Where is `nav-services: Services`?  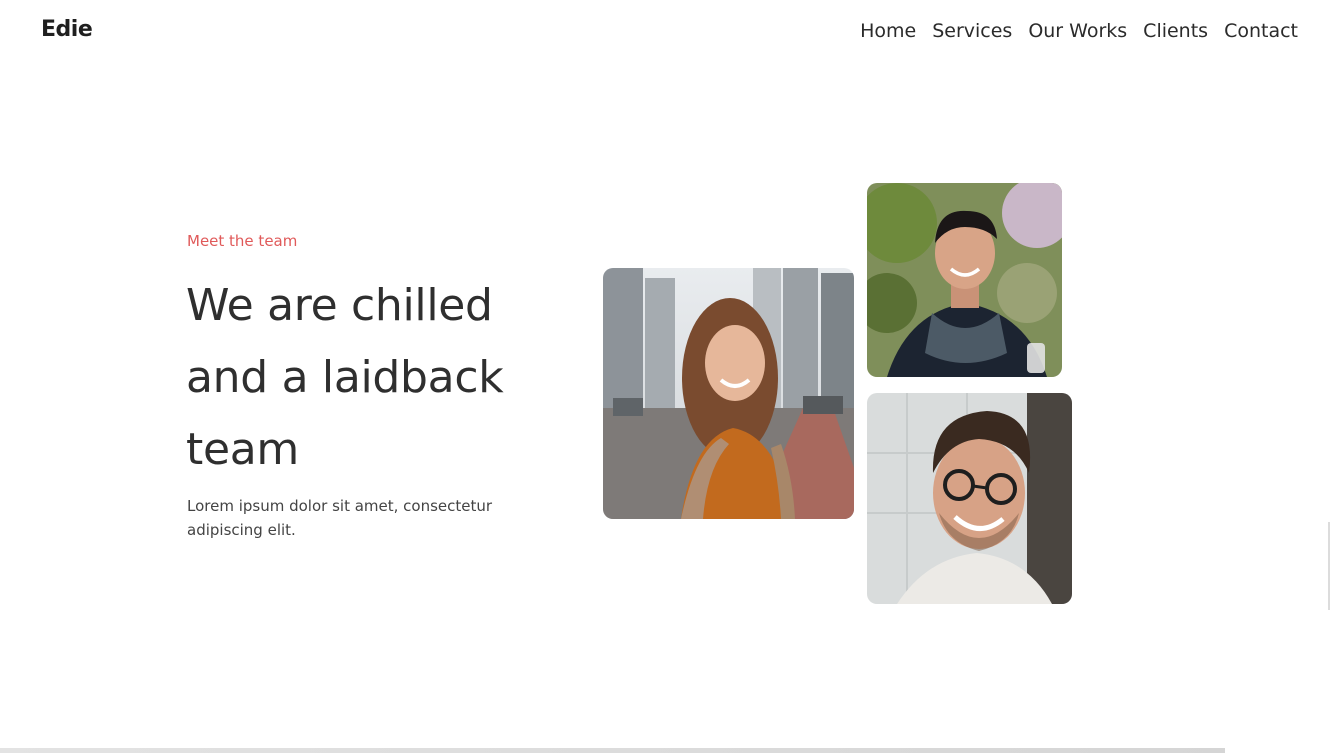
nav-services: Services is located at coordinates (972, 31).